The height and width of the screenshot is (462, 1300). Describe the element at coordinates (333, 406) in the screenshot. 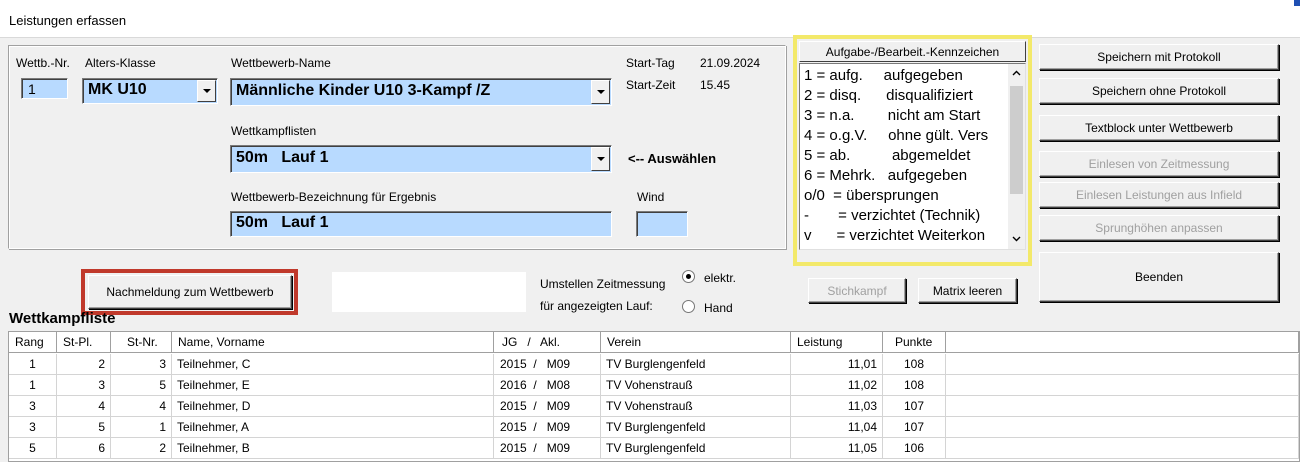

I see `cell-name: Teilnehmer, D` at that location.